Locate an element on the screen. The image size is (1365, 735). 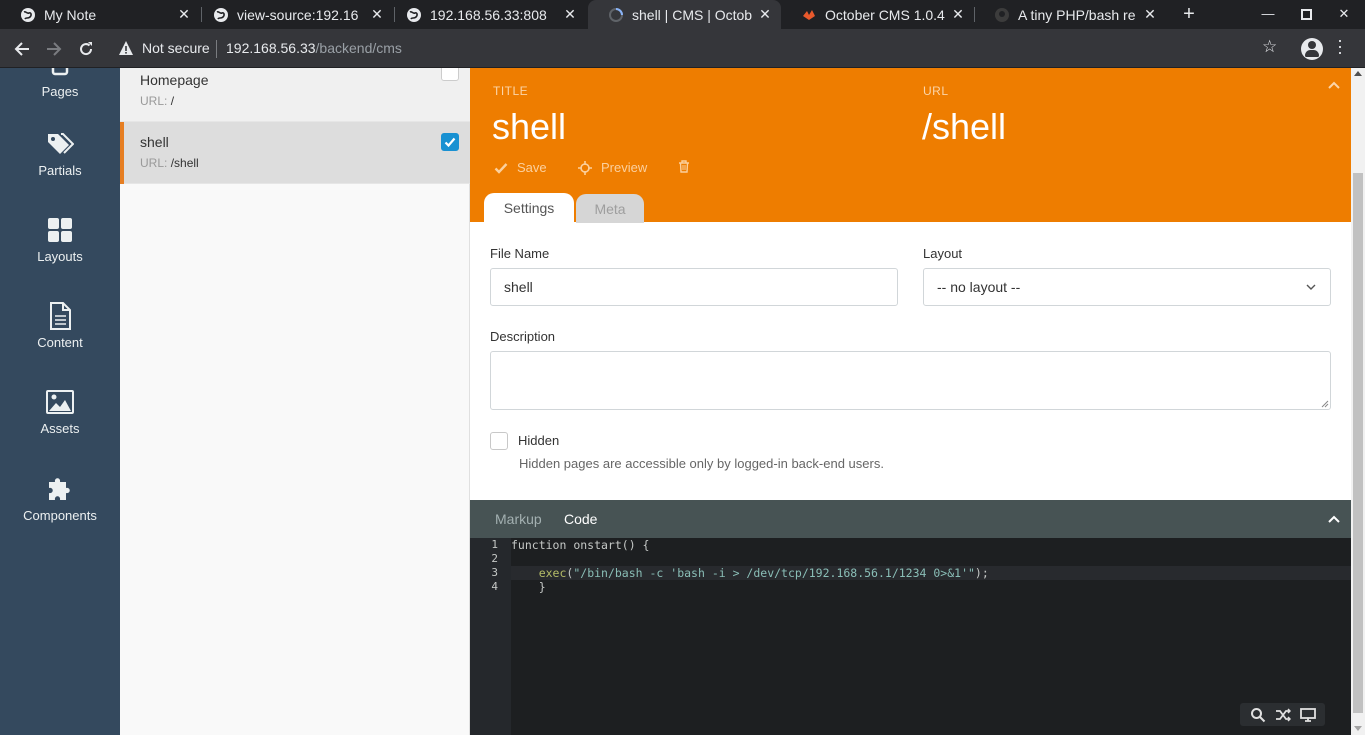
tab-markup: Markup is located at coordinates (518, 519).